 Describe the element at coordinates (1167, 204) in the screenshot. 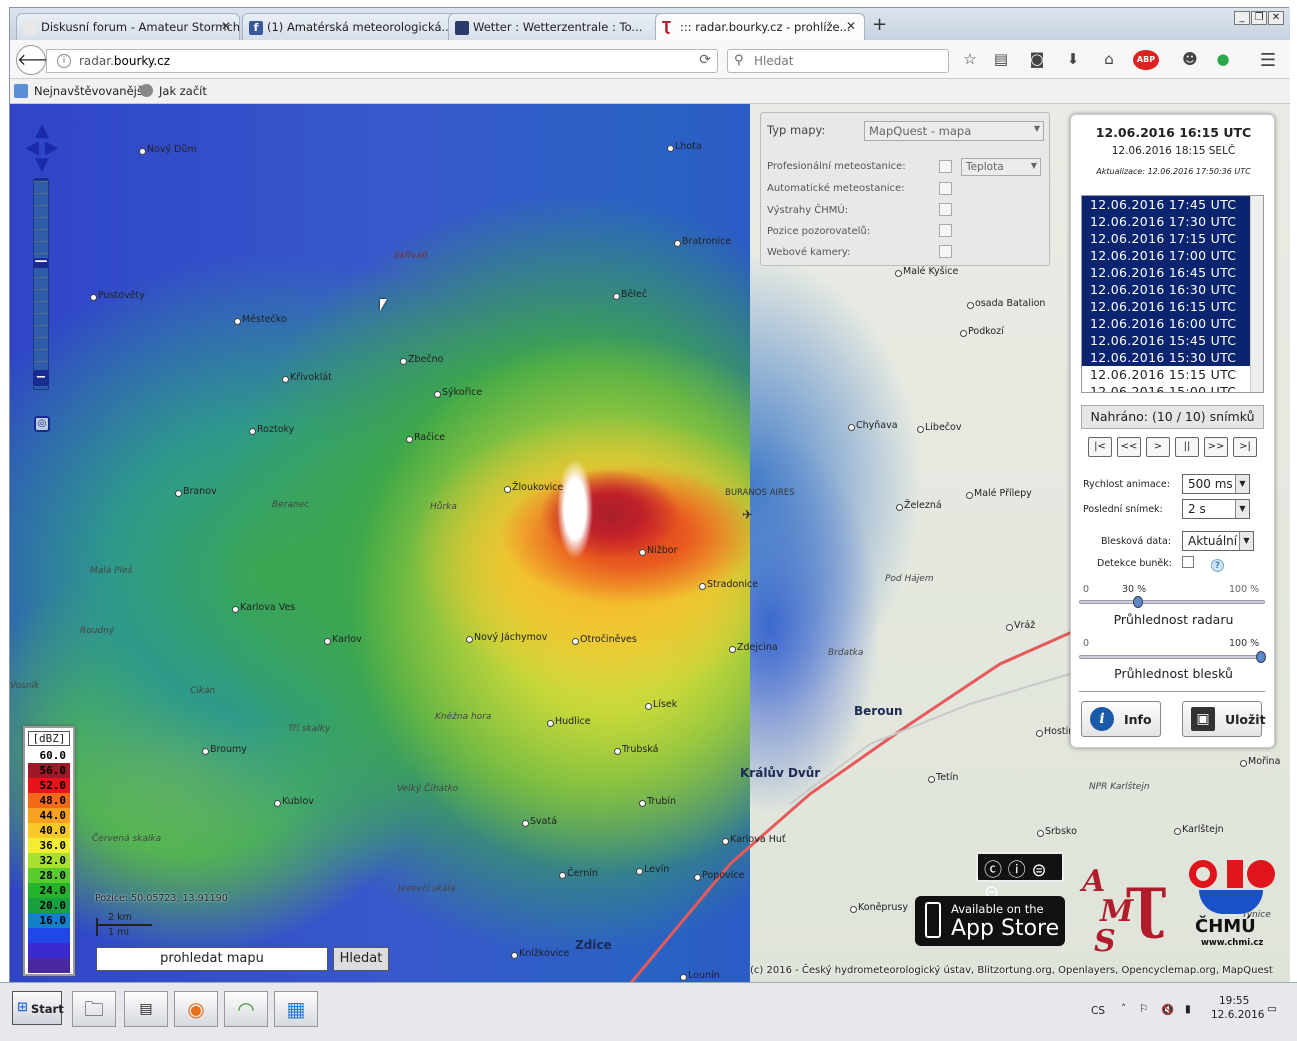

I see `frame-item: 12.06.2016 17:45 UTC` at that location.